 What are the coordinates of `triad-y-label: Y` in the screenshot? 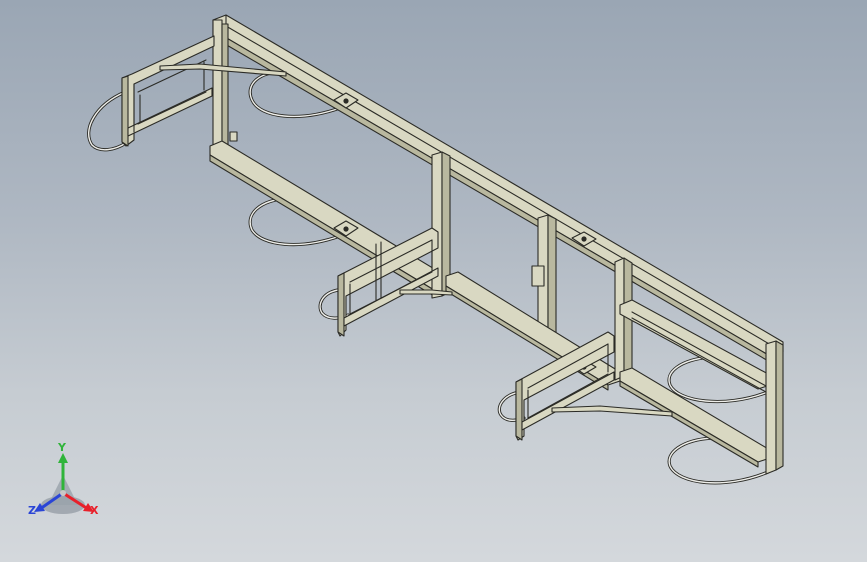 It's located at (62, 447).